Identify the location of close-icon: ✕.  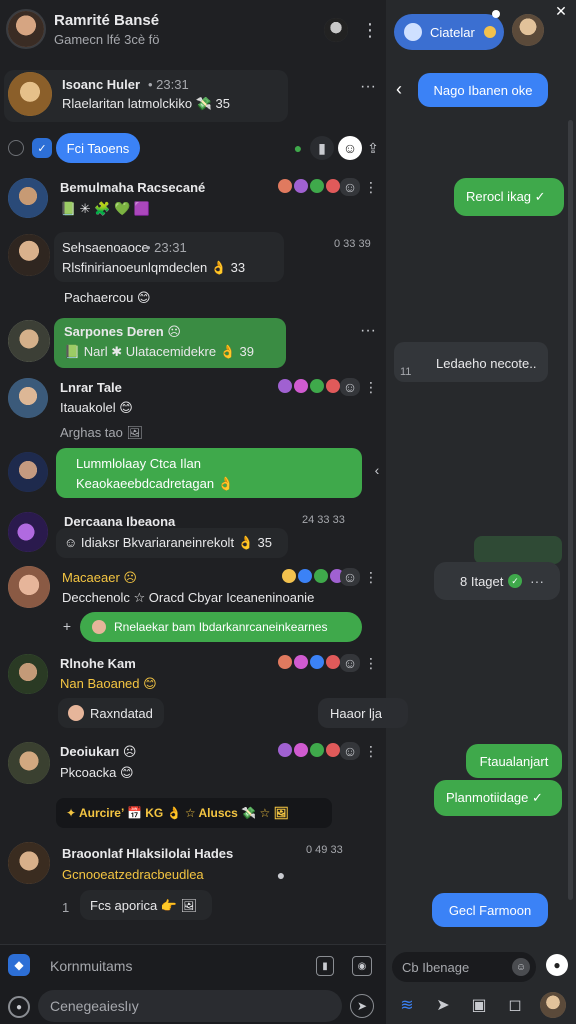
(561, 11).